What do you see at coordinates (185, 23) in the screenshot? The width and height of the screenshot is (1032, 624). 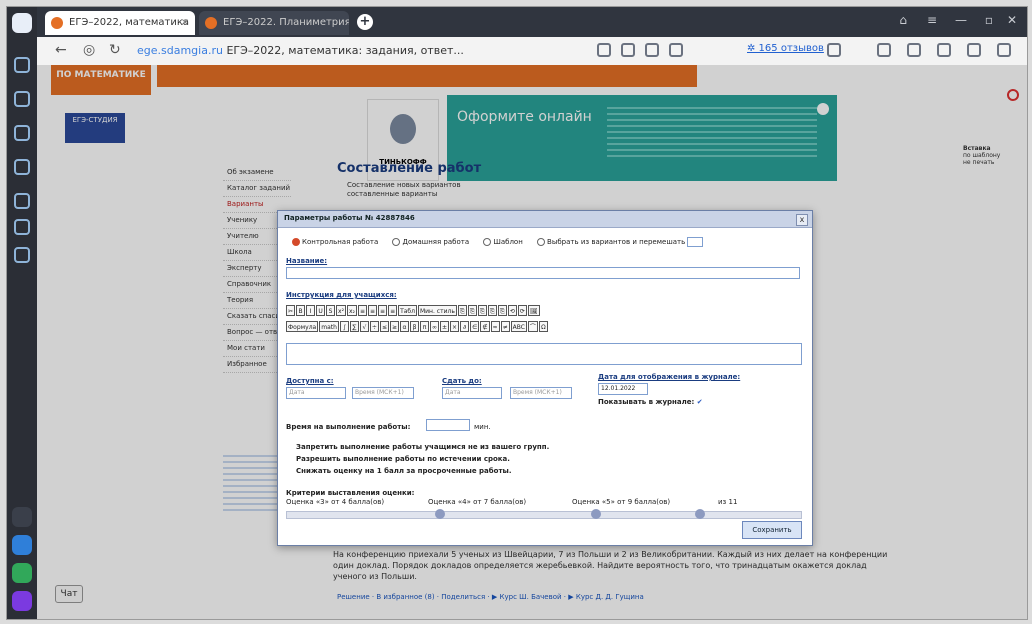 I see `close-tab-icon: ×` at bounding box center [185, 23].